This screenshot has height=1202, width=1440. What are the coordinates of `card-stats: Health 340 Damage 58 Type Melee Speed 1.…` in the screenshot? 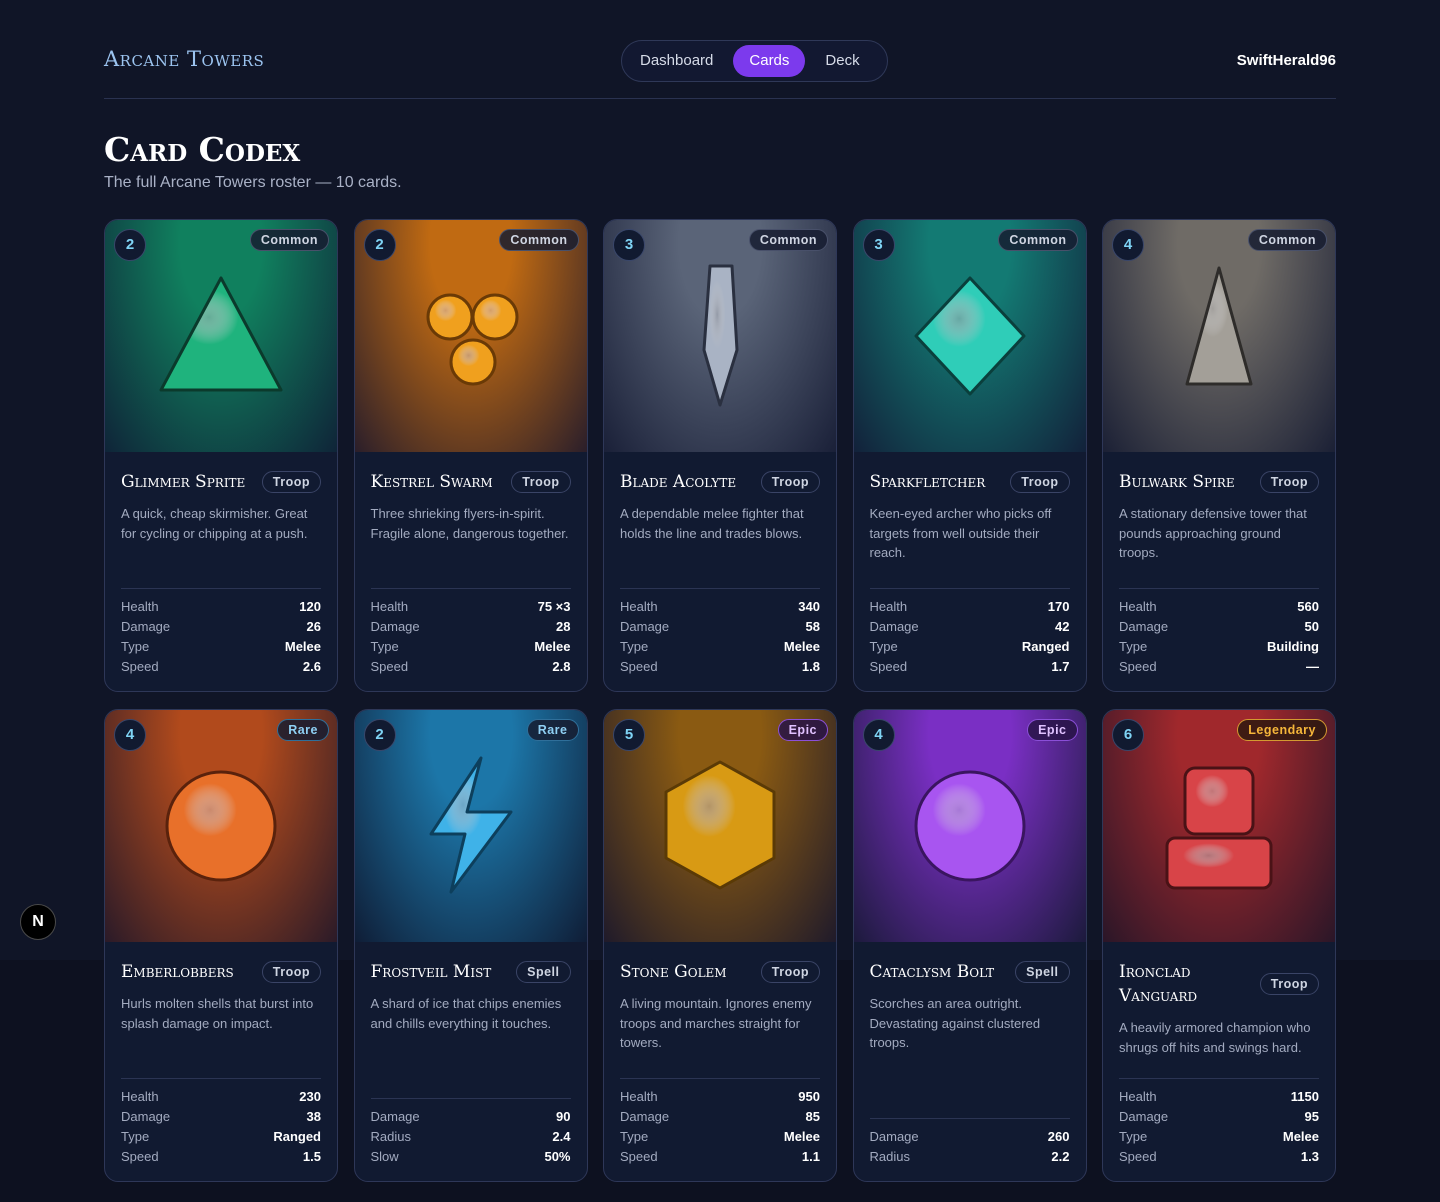 It's located at (720, 632).